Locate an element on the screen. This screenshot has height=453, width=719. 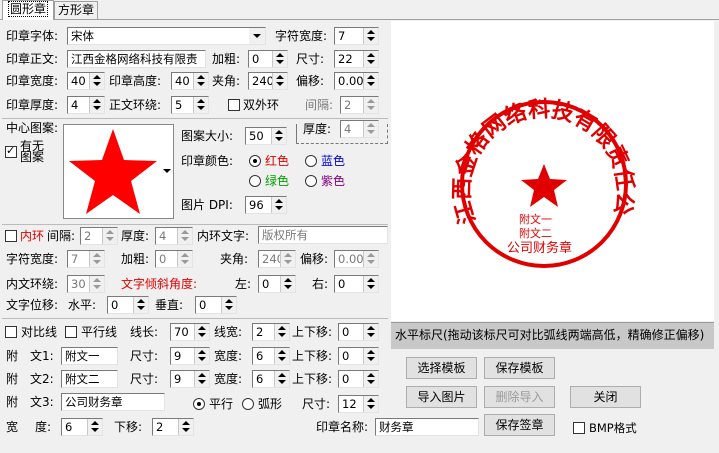
font-select: 宋体 is located at coordinates (166, 36).